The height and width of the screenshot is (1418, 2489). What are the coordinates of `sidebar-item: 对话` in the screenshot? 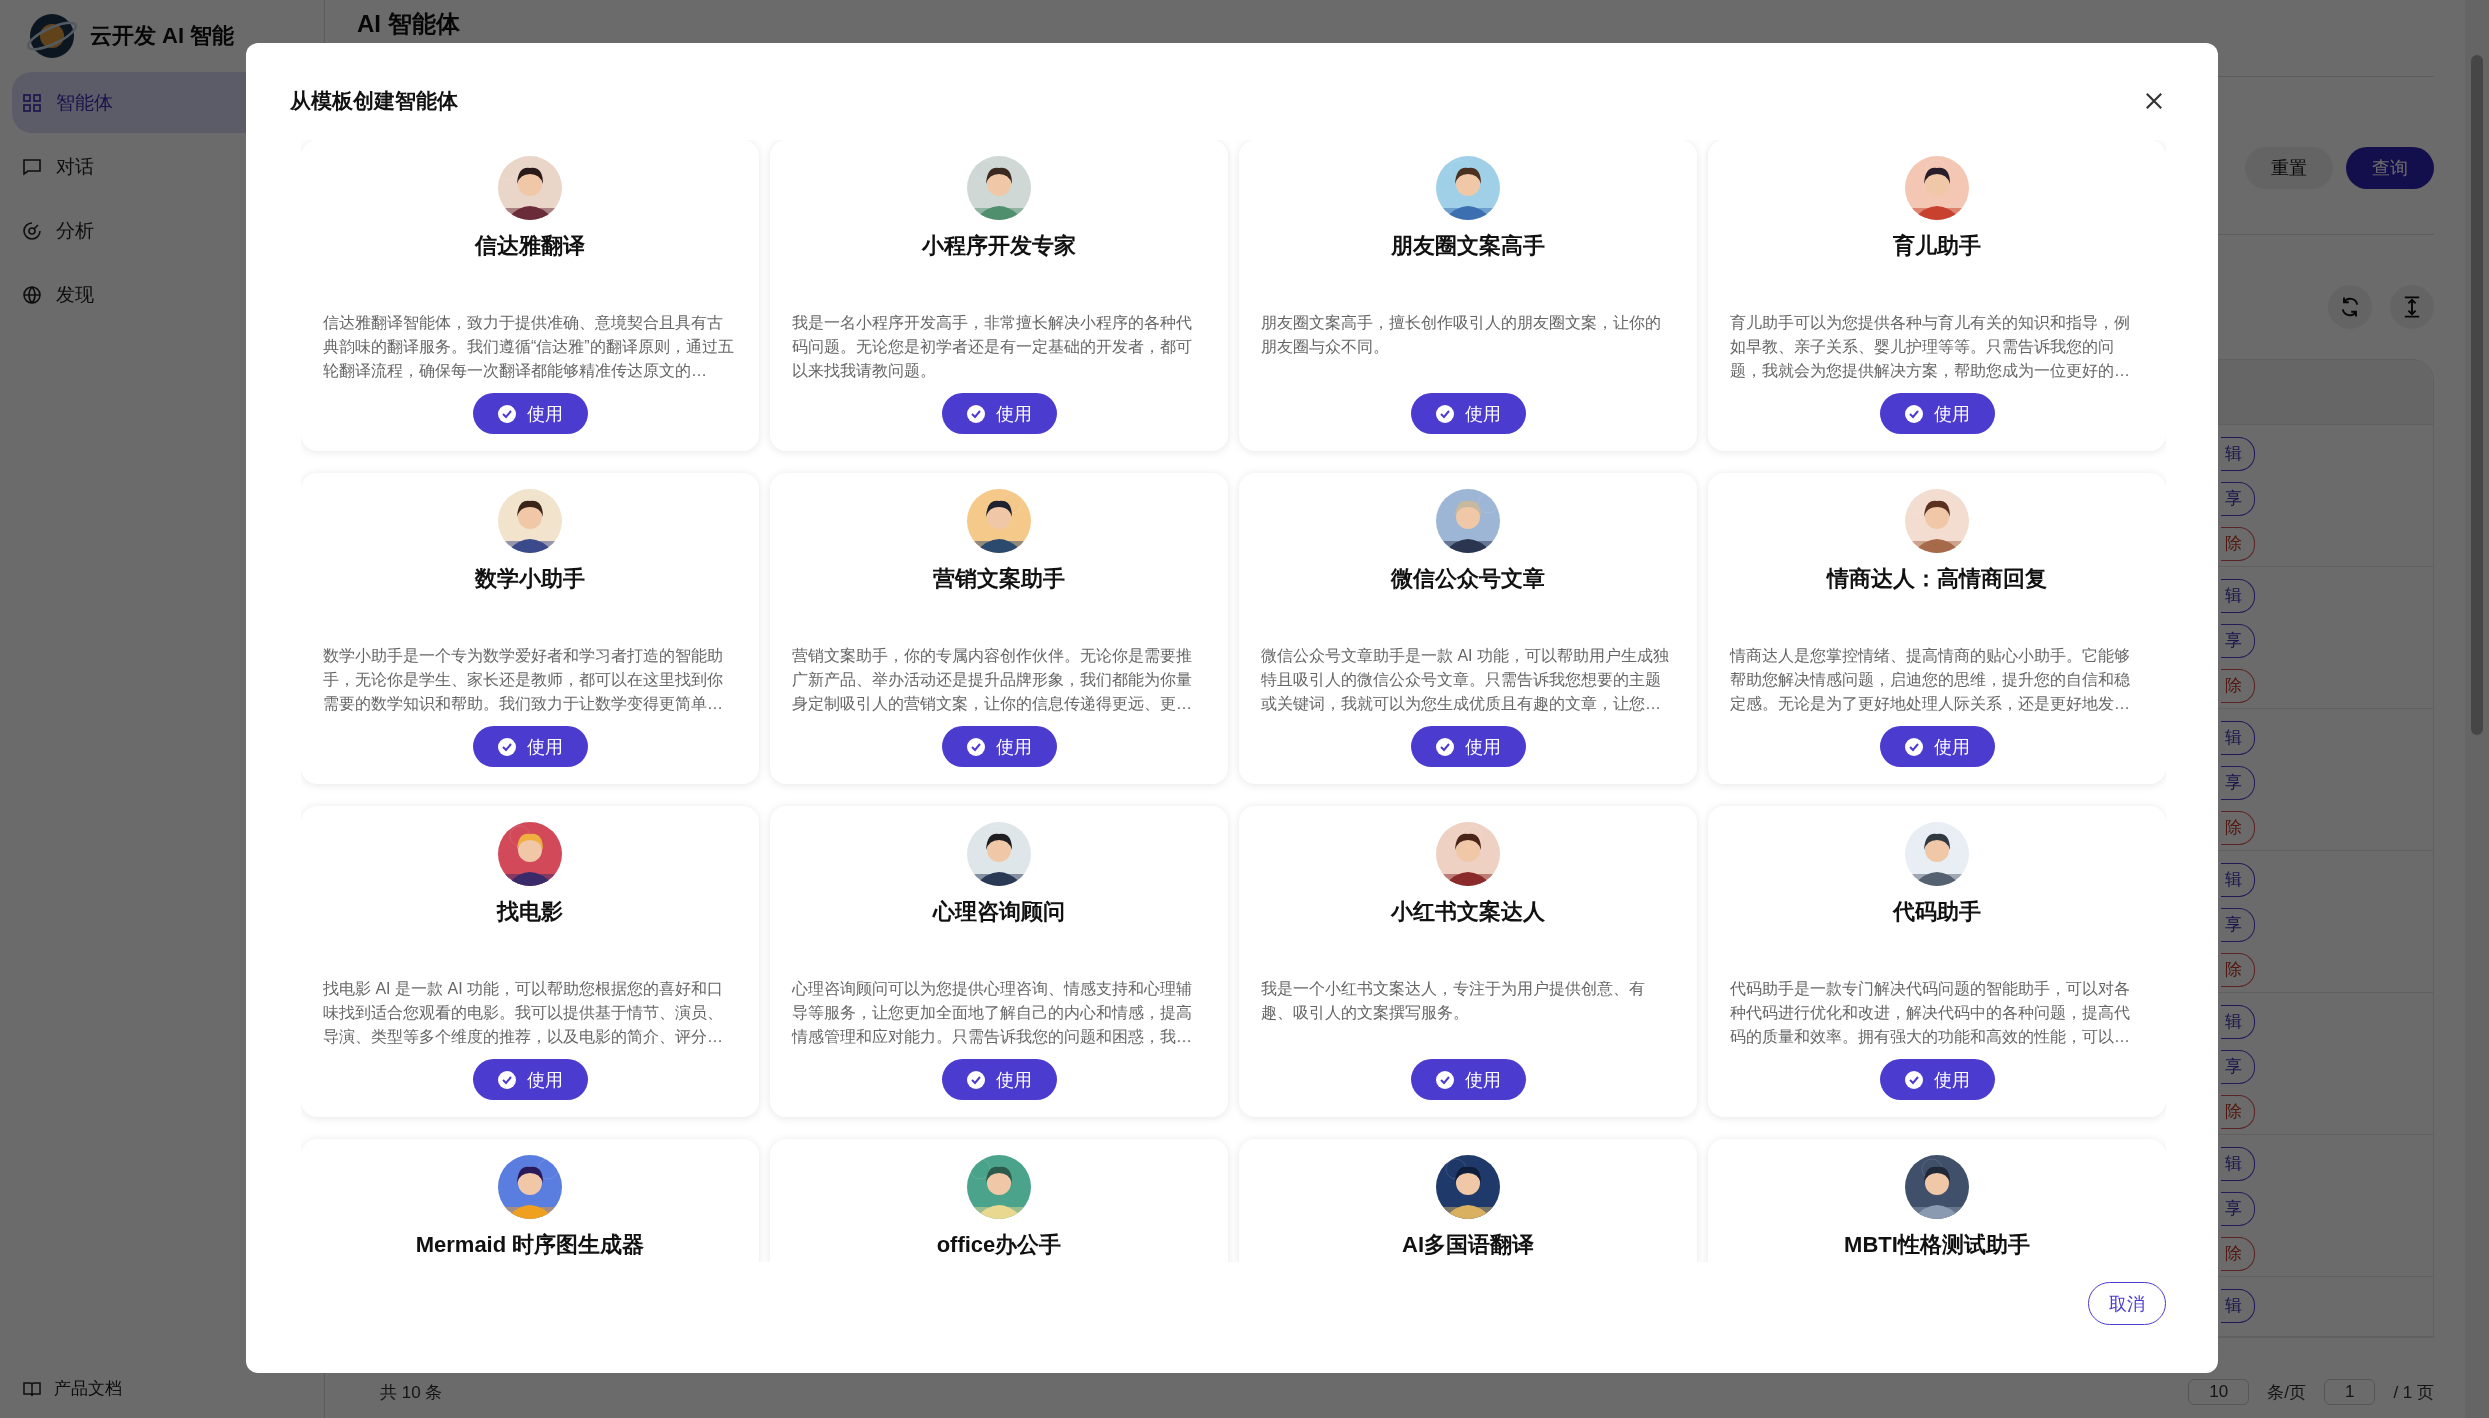 It's located at (162, 166).